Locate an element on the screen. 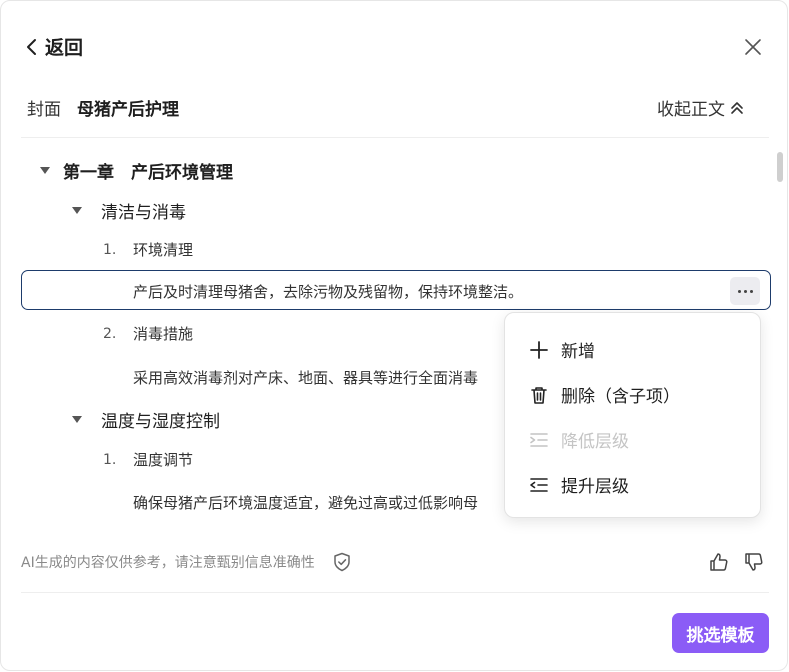  item-number: 2. is located at coordinates (110, 333).